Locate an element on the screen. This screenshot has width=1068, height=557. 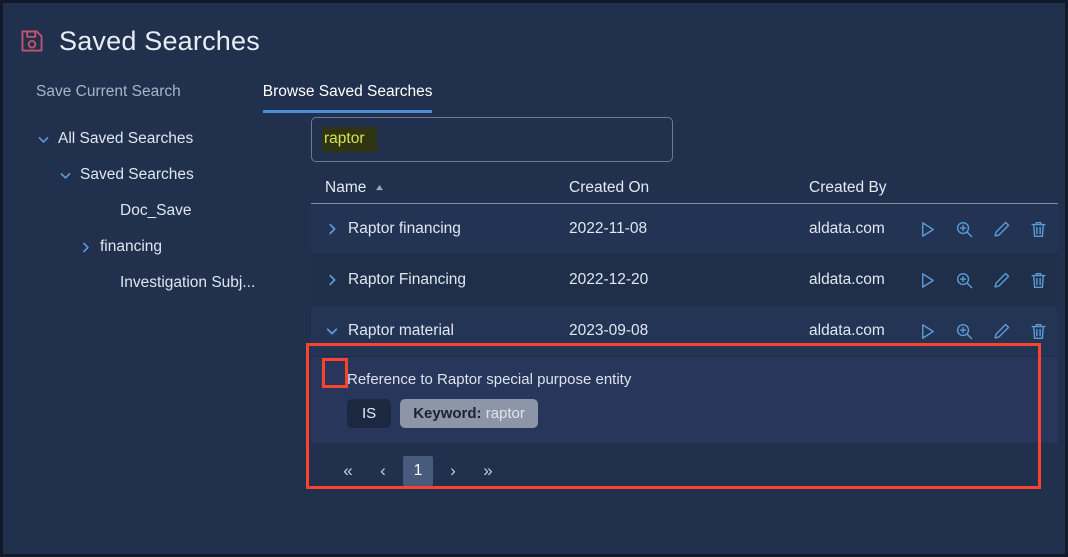
keyword-chip: Keyword: raptor is located at coordinates (469, 413).